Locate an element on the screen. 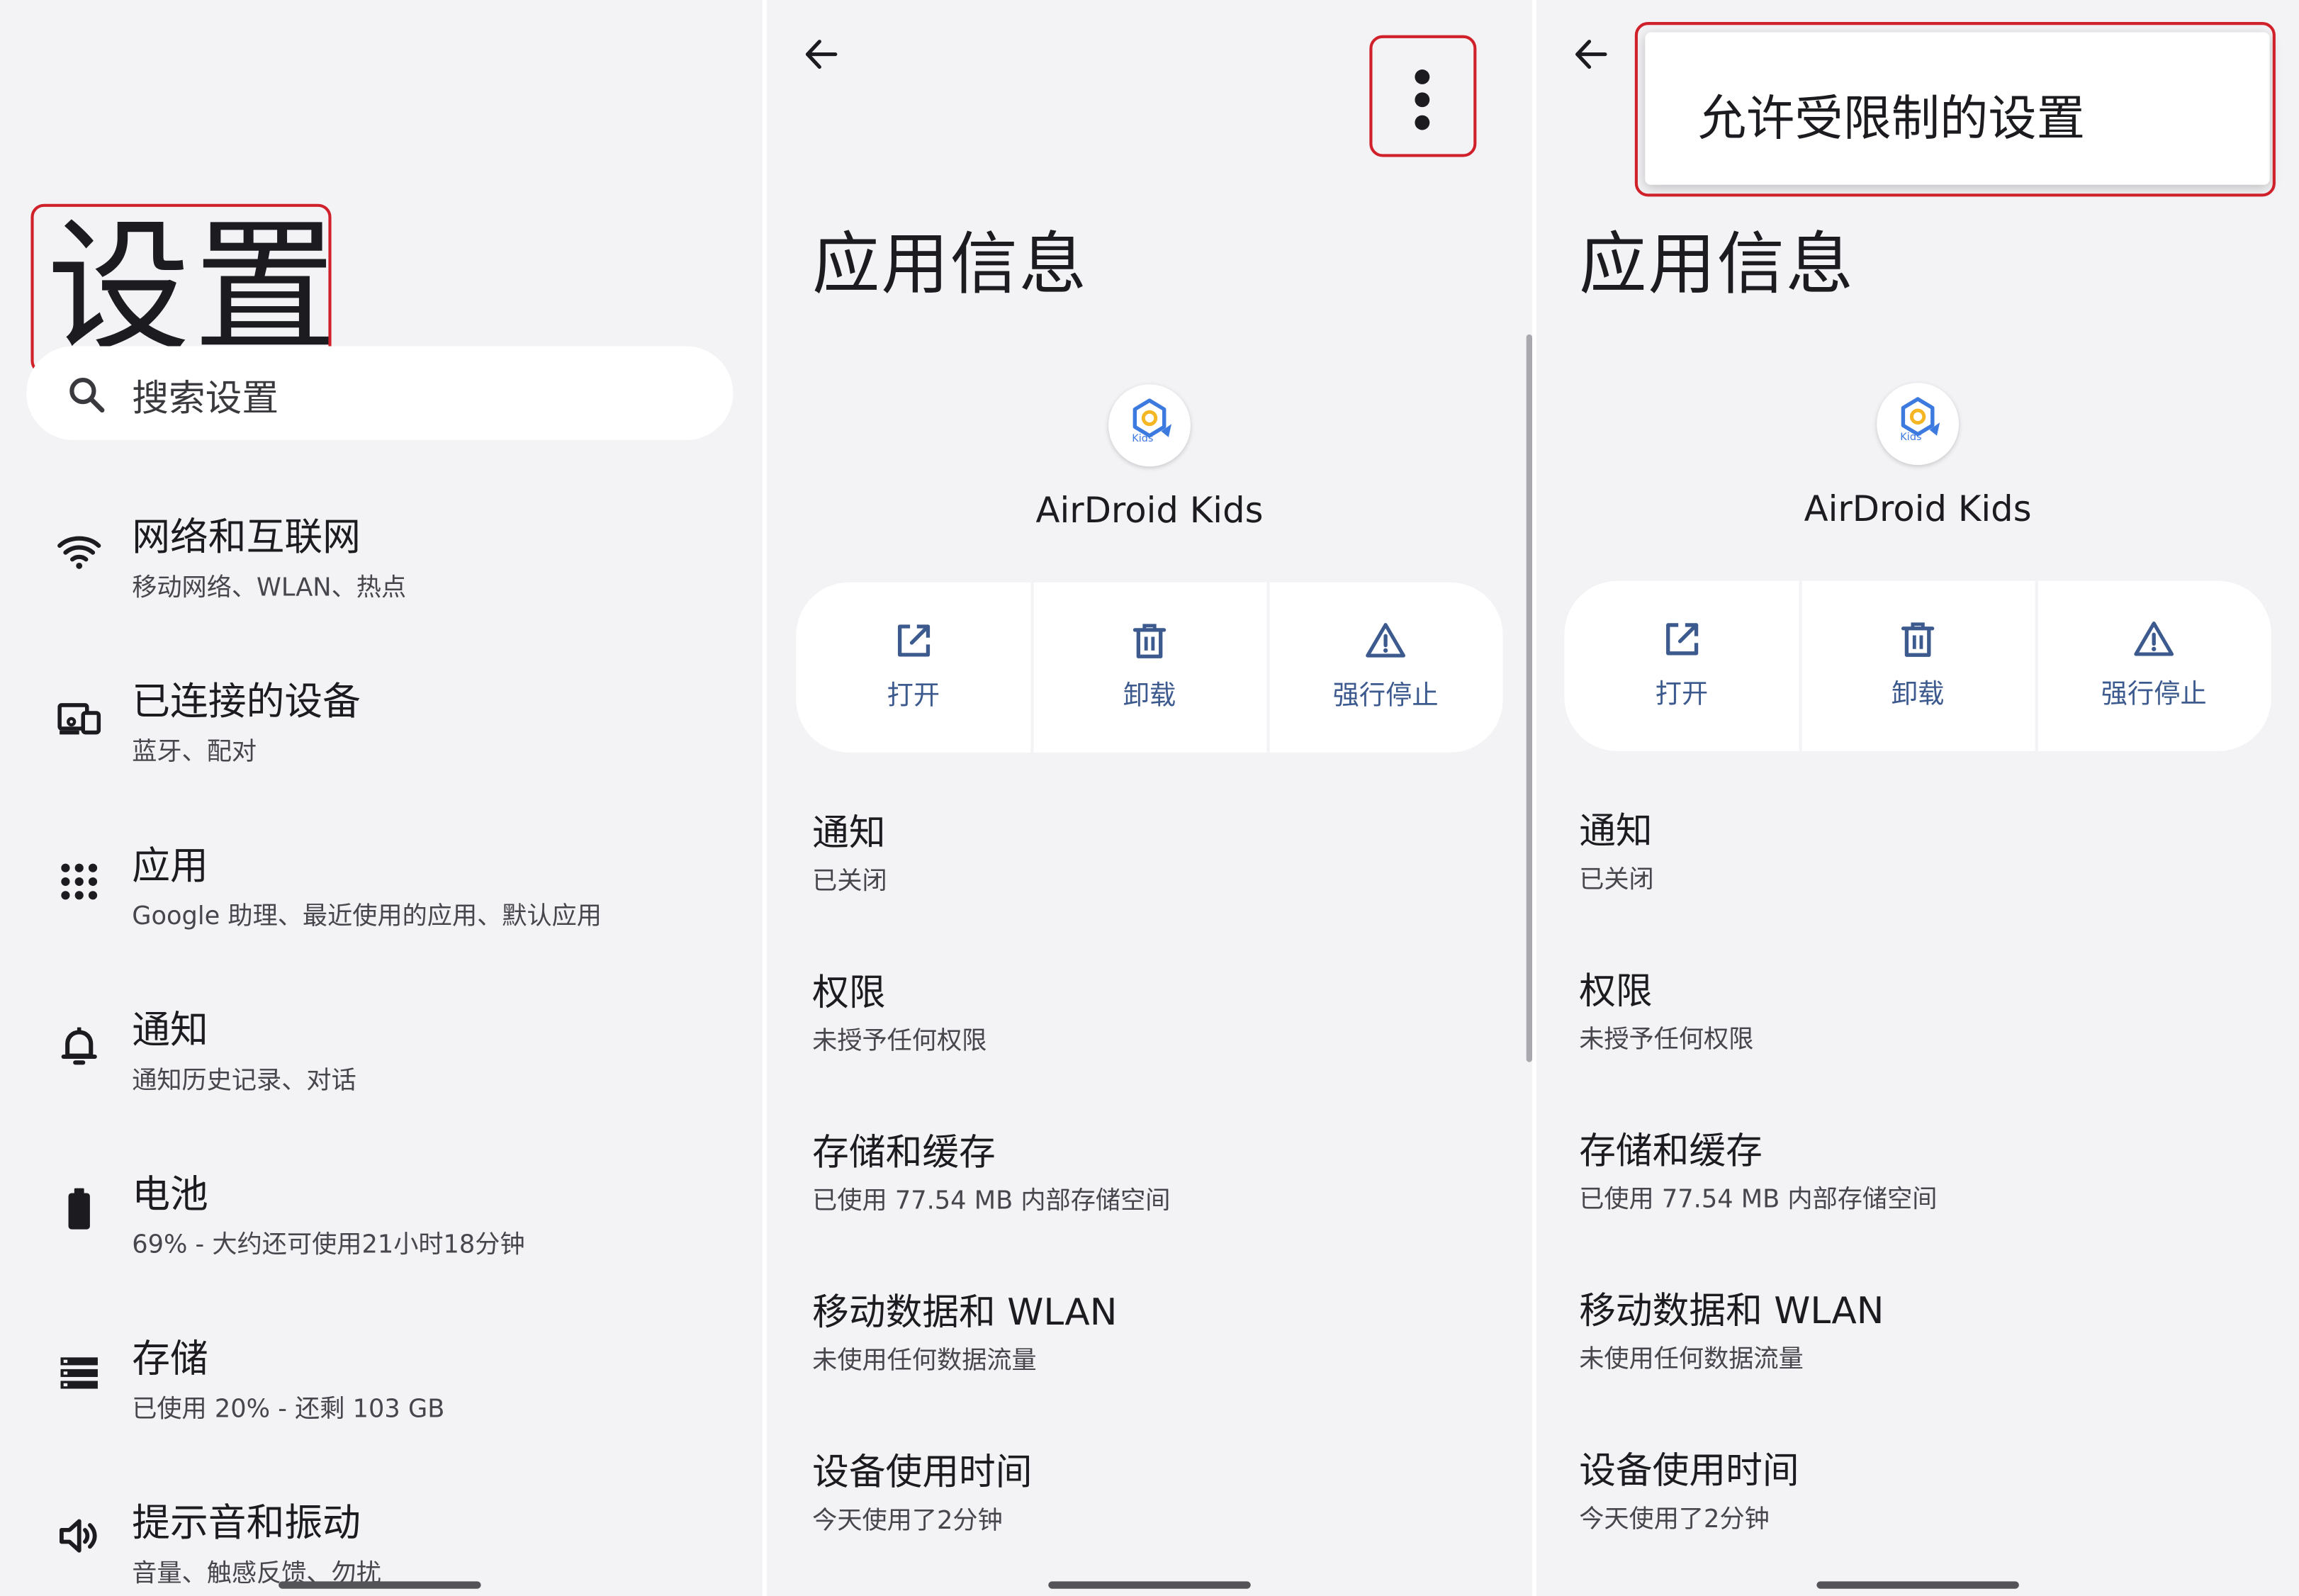 The width and height of the screenshot is (2299, 1596). settings-item-subtitle: 已使用 20% - 还剩 103 GB is located at coordinates (288, 1409).